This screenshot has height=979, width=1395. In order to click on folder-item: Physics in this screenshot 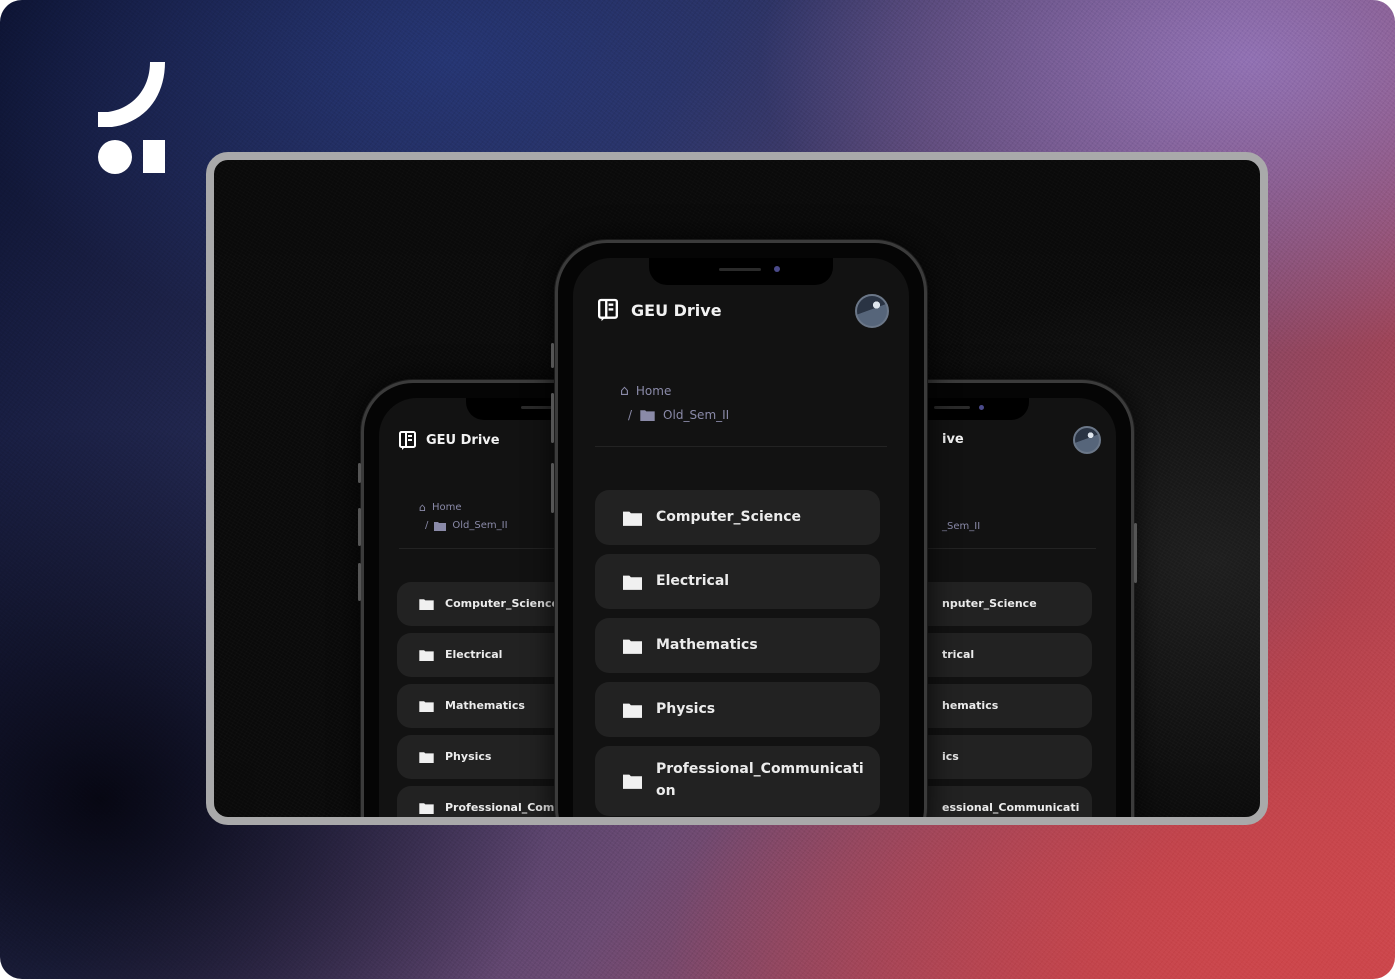, I will do `click(737, 709)`.